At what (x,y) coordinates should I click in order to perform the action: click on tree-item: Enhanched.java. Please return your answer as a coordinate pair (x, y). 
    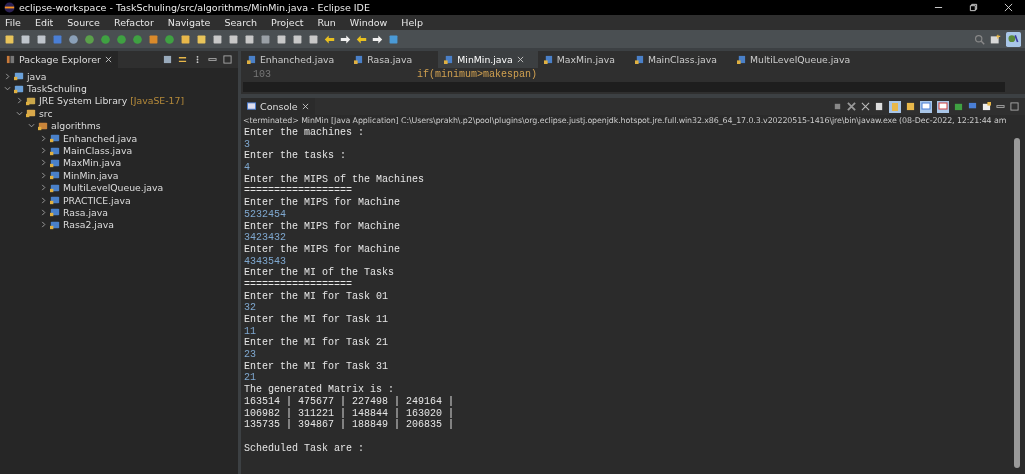
    Looking at the image, I should click on (100, 138).